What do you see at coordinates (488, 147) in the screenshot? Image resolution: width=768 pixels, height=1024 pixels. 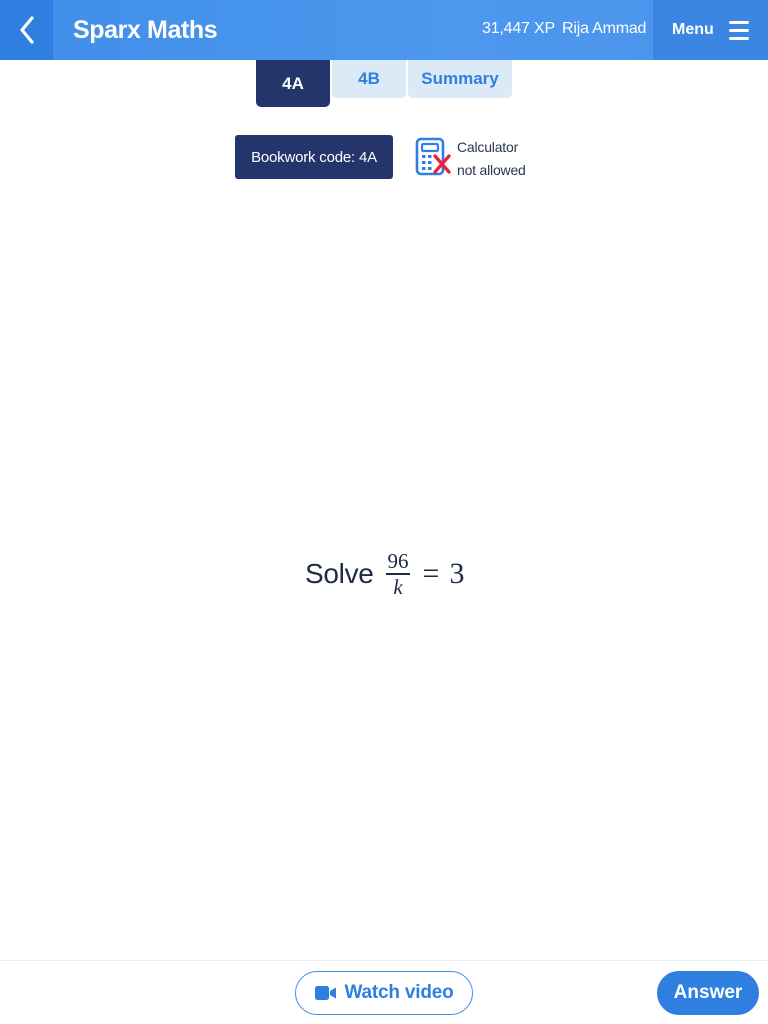 I see `calculator-label: Calculator` at bounding box center [488, 147].